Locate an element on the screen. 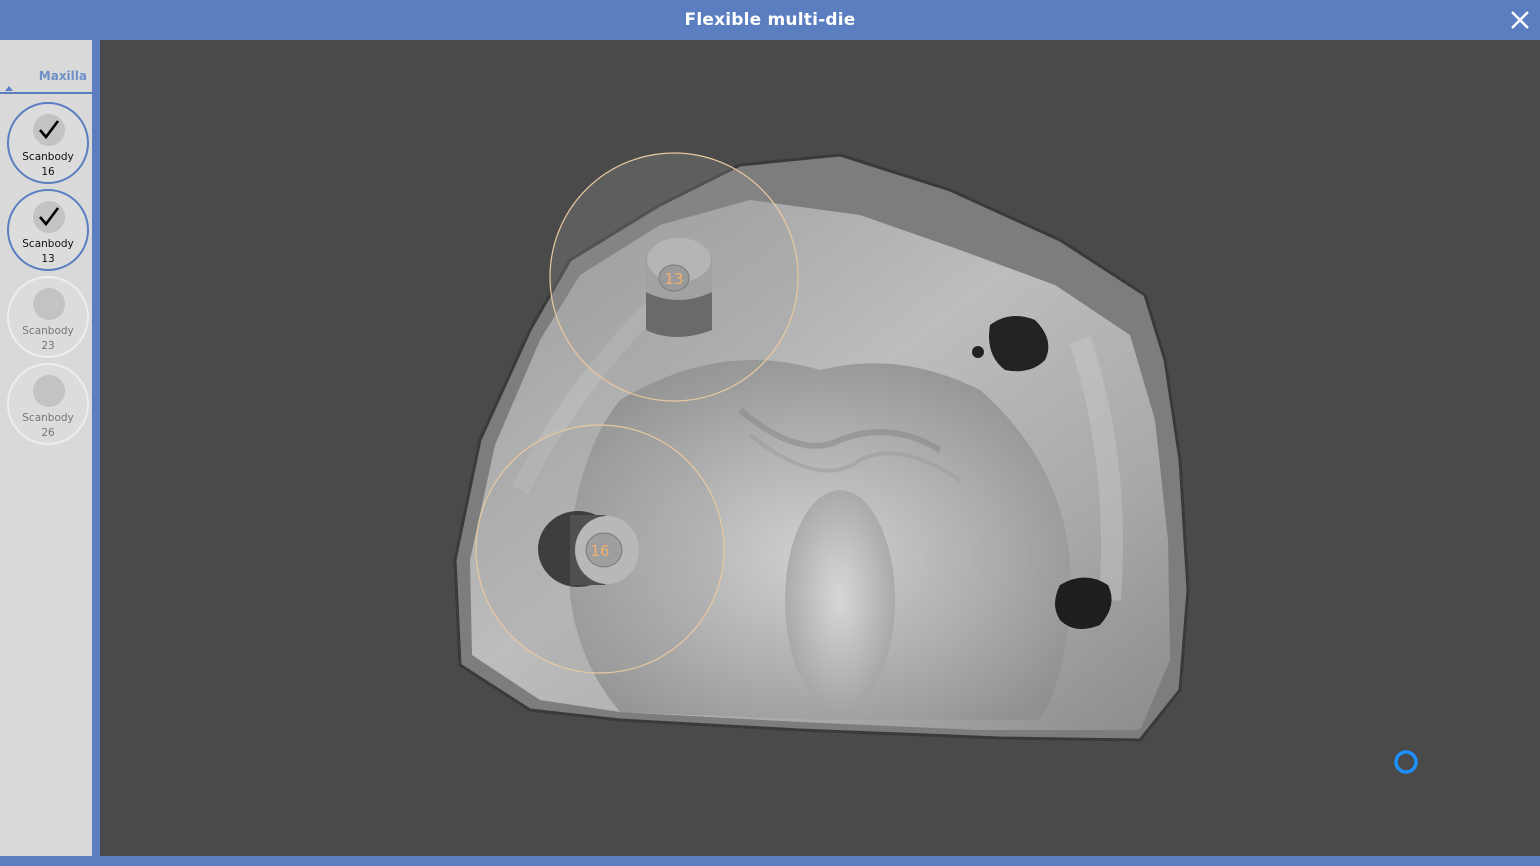  sidebar-item-scanbody-13: Scanbody 13 is located at coordinates (48, 230).